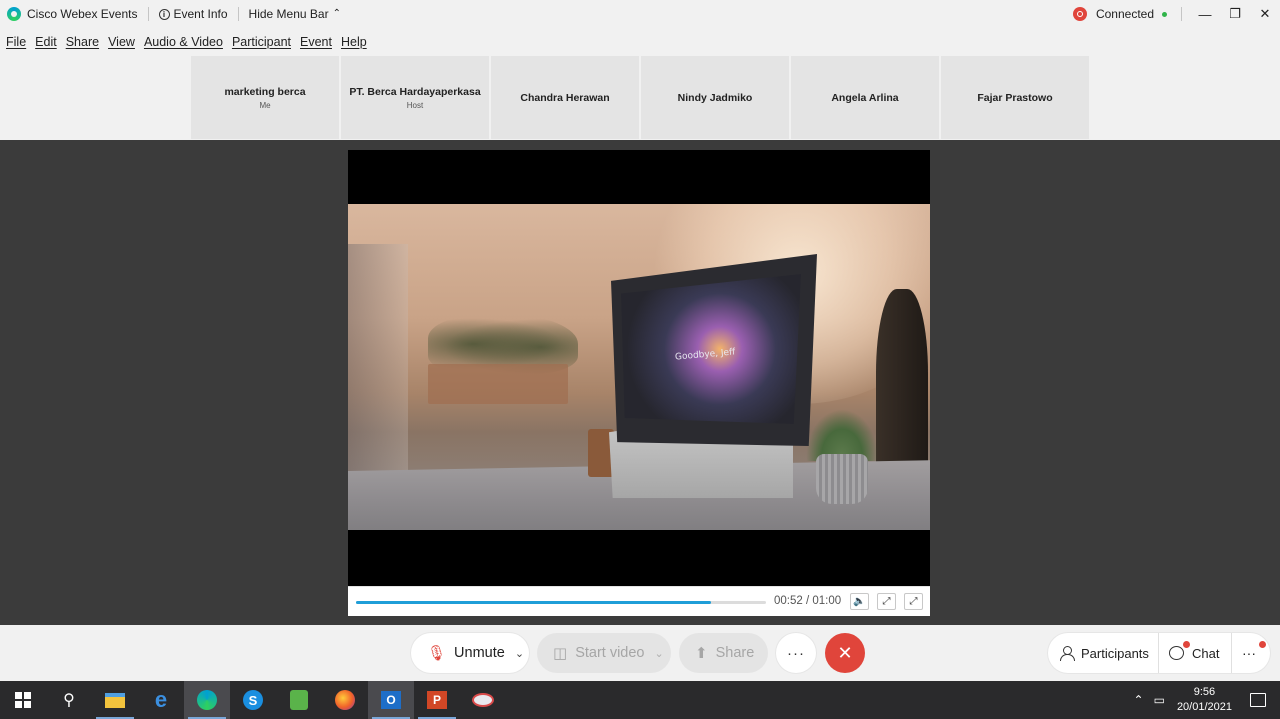 This screenshot has height=719, width=1280. Describe the element at coordinates (1079, 14) in the screenshot. I see `connection-status-icon` at that location.